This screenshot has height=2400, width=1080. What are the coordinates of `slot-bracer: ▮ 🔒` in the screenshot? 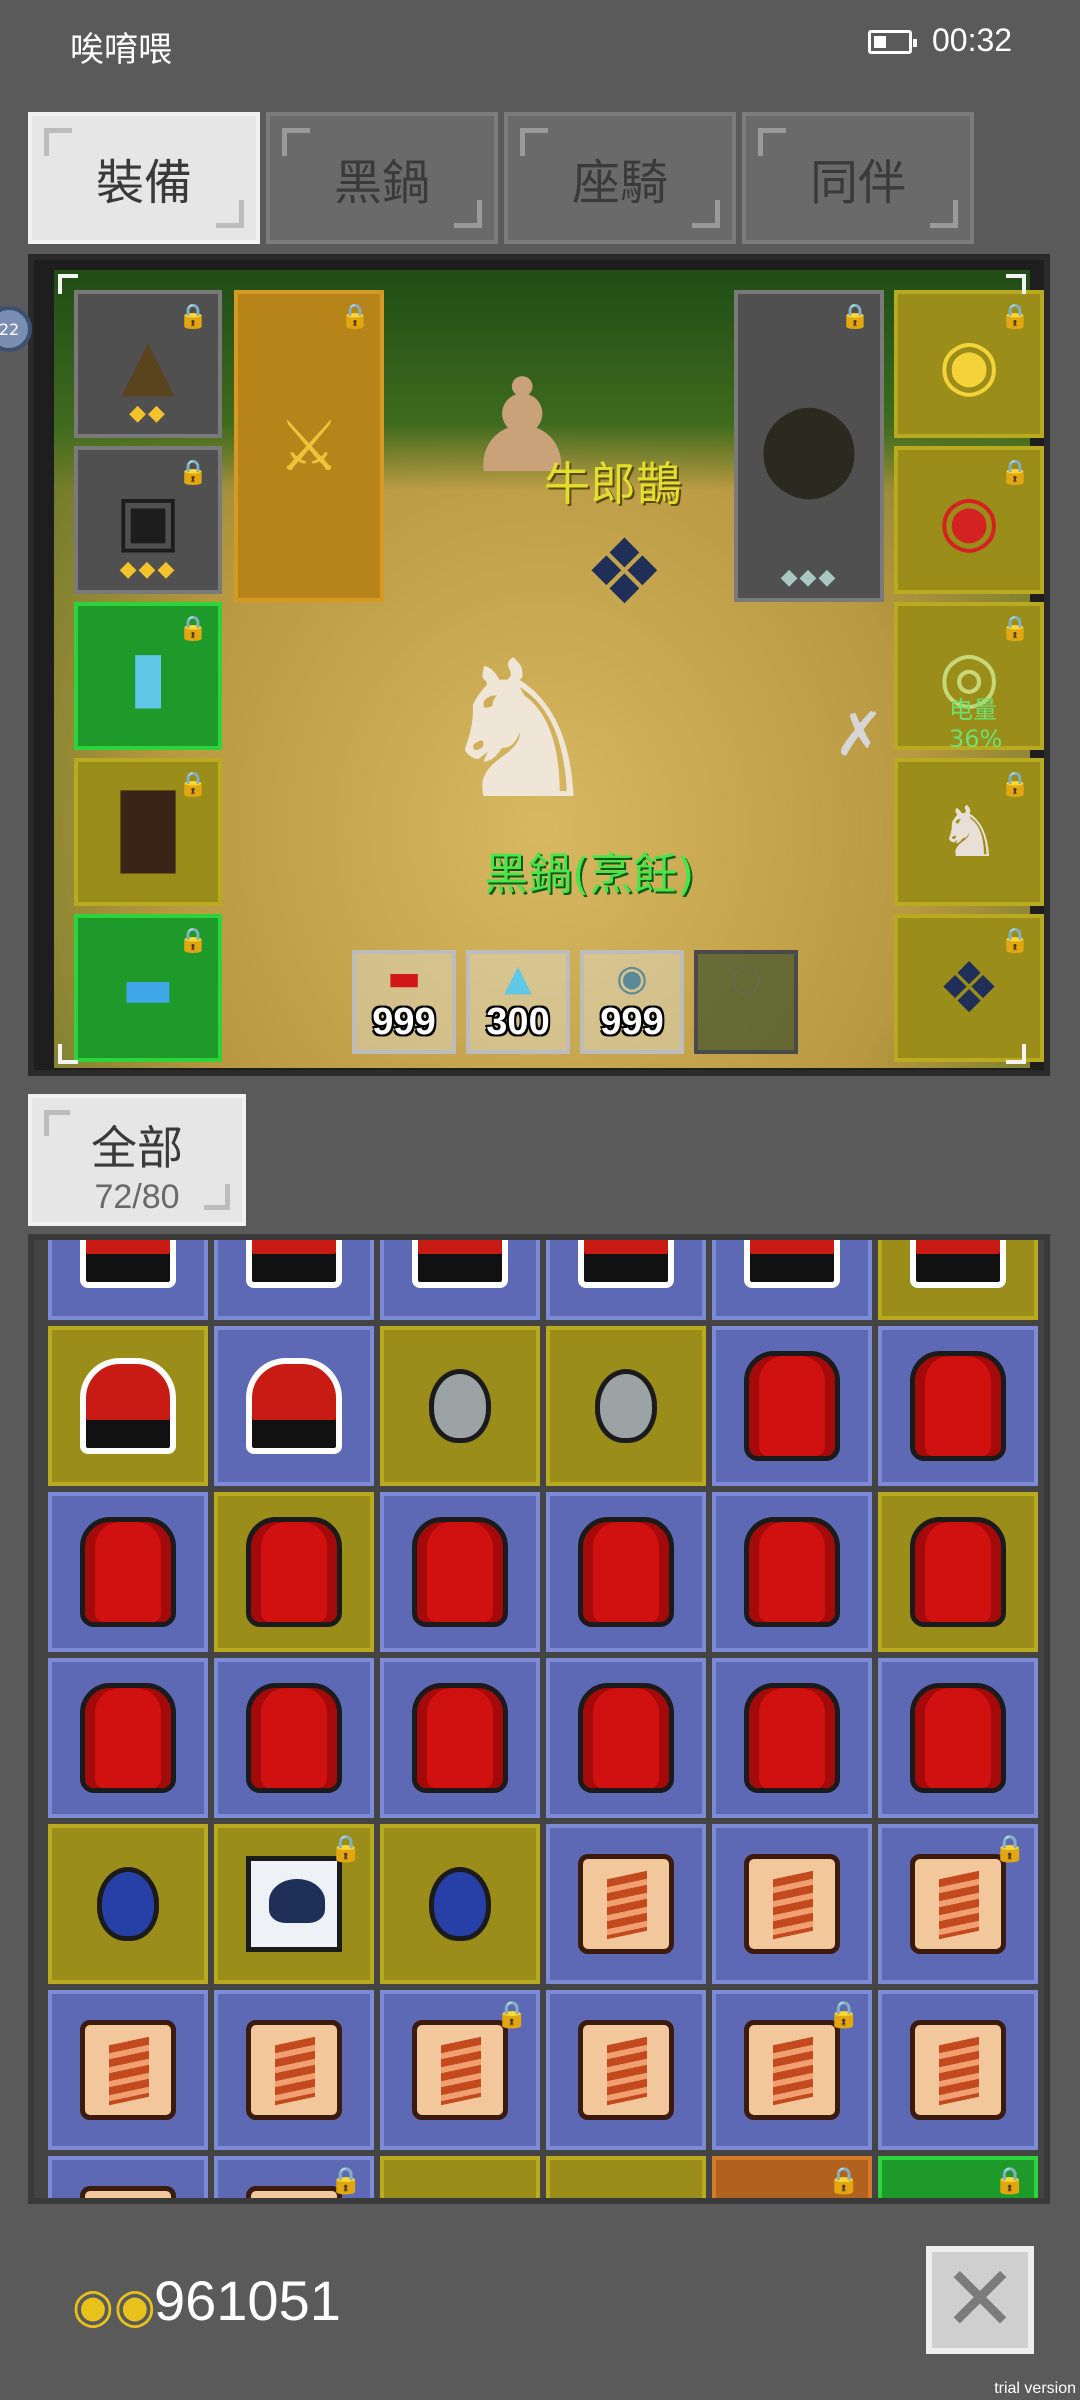 It's located at (148, 676).